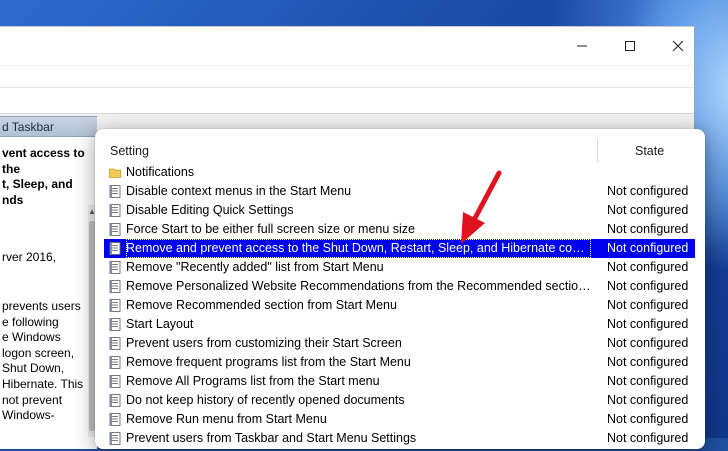 The width and height of the screenshot is (728, 451). What do you see at coordinates (481, 207) in the screenshot?
I see `annotation-arrow-icon` at bounding box center [481, 207].